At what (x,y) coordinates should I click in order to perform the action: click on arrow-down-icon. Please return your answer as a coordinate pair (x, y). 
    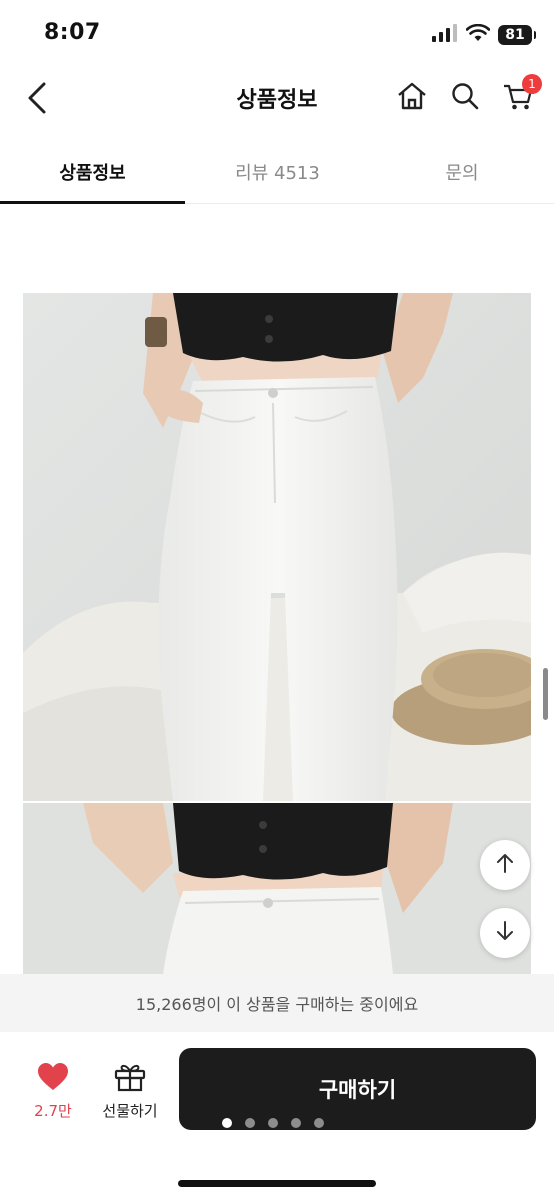
    Looking at the image, I should click on (505, 933).